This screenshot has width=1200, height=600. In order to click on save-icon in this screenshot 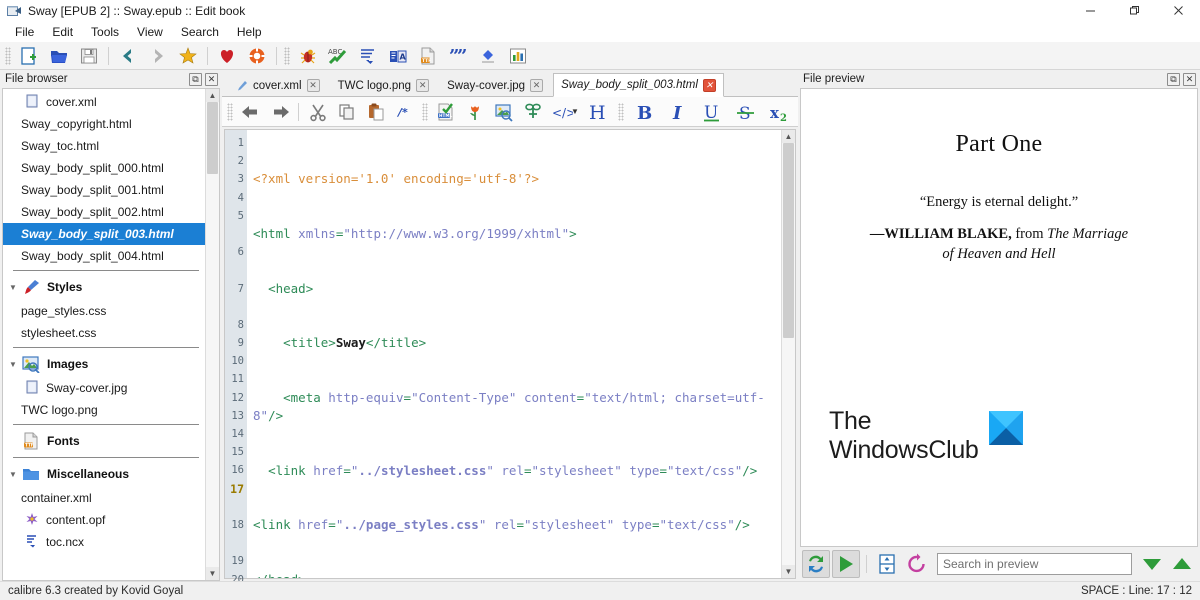, I will do `click(89, 56)`.